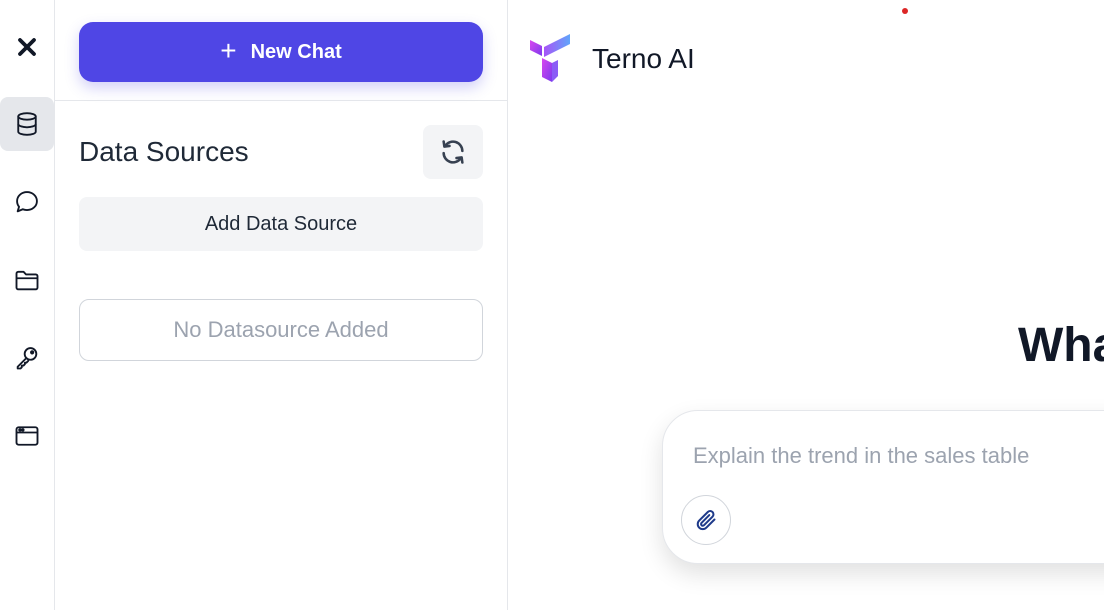 This screenshot has width=1104, height=610. I want to click on attach-button, so click(706, 520).